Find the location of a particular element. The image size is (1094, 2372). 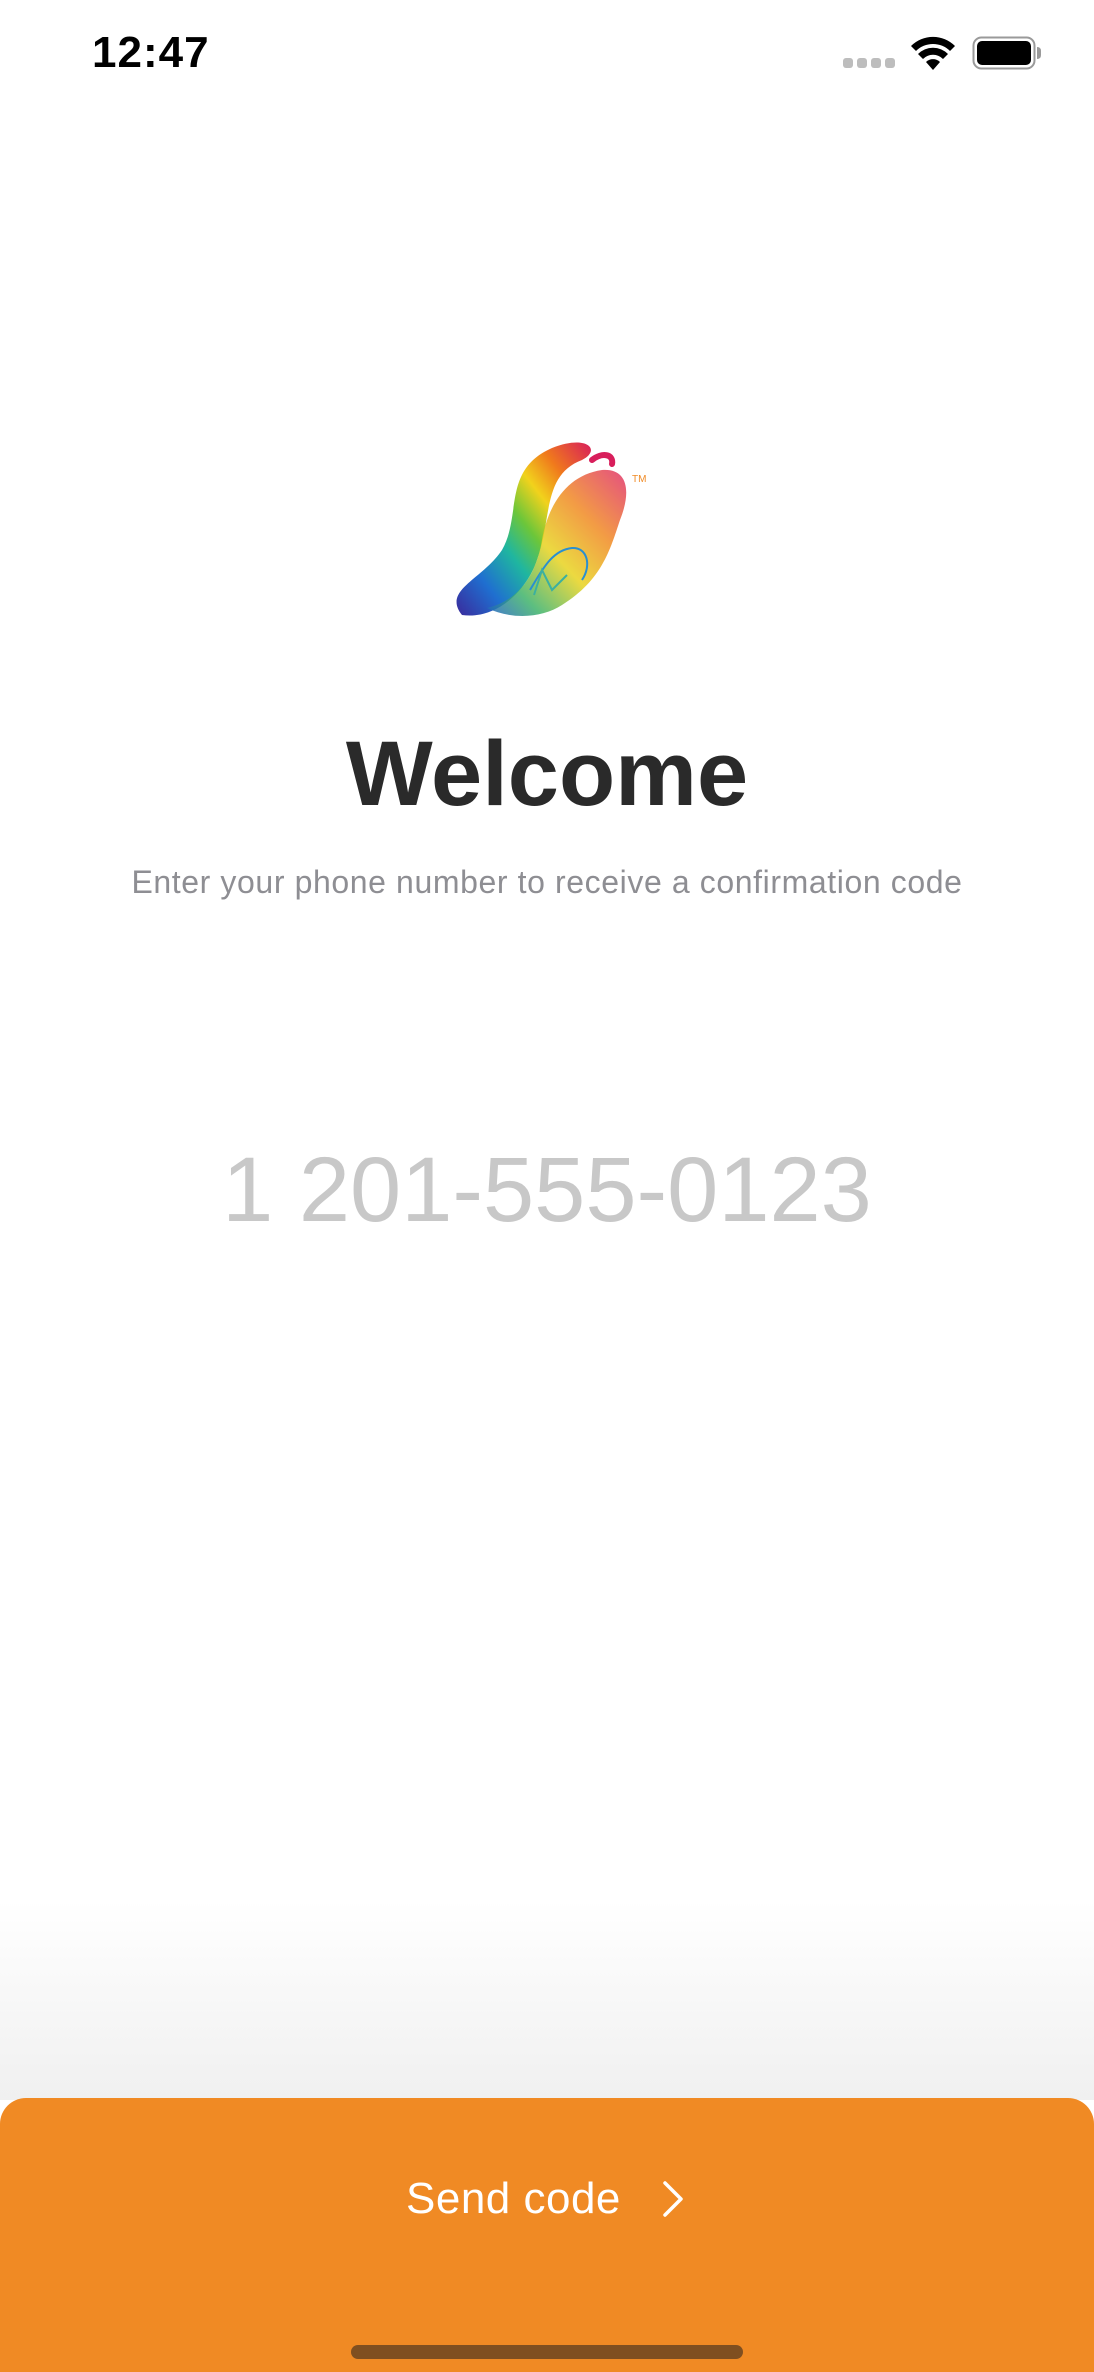

chevron-right-icon is located at coordinates (673, 2199).